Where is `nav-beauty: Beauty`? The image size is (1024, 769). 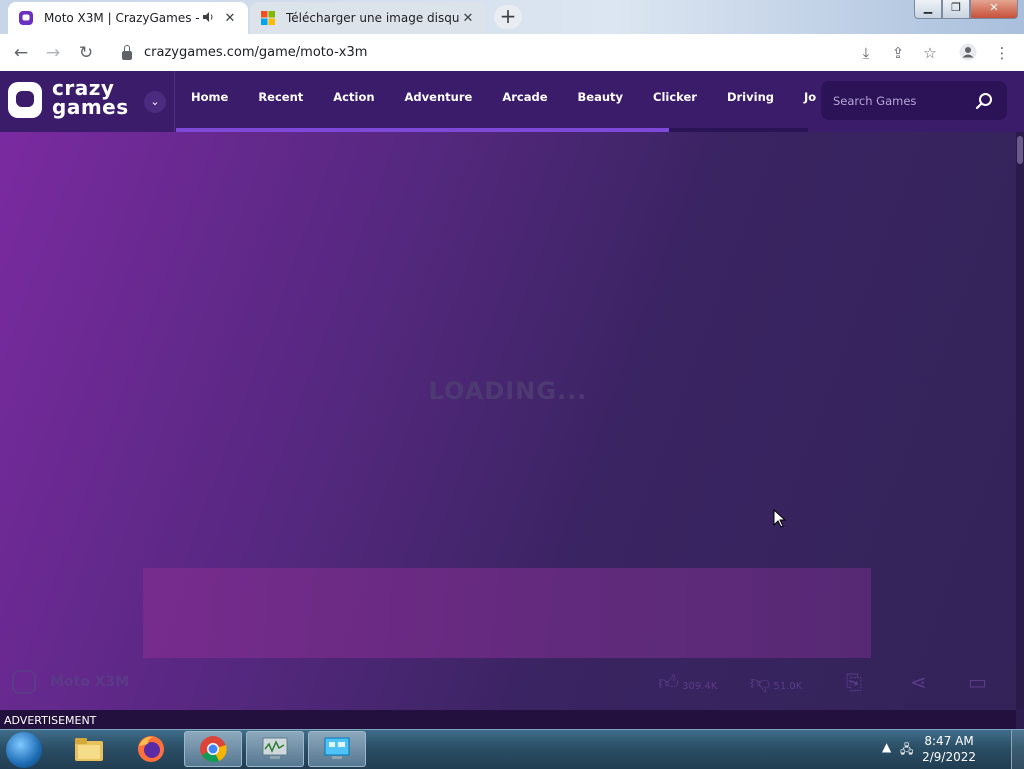
nav-beauty: Beauty is located at coordinates (601, 101).